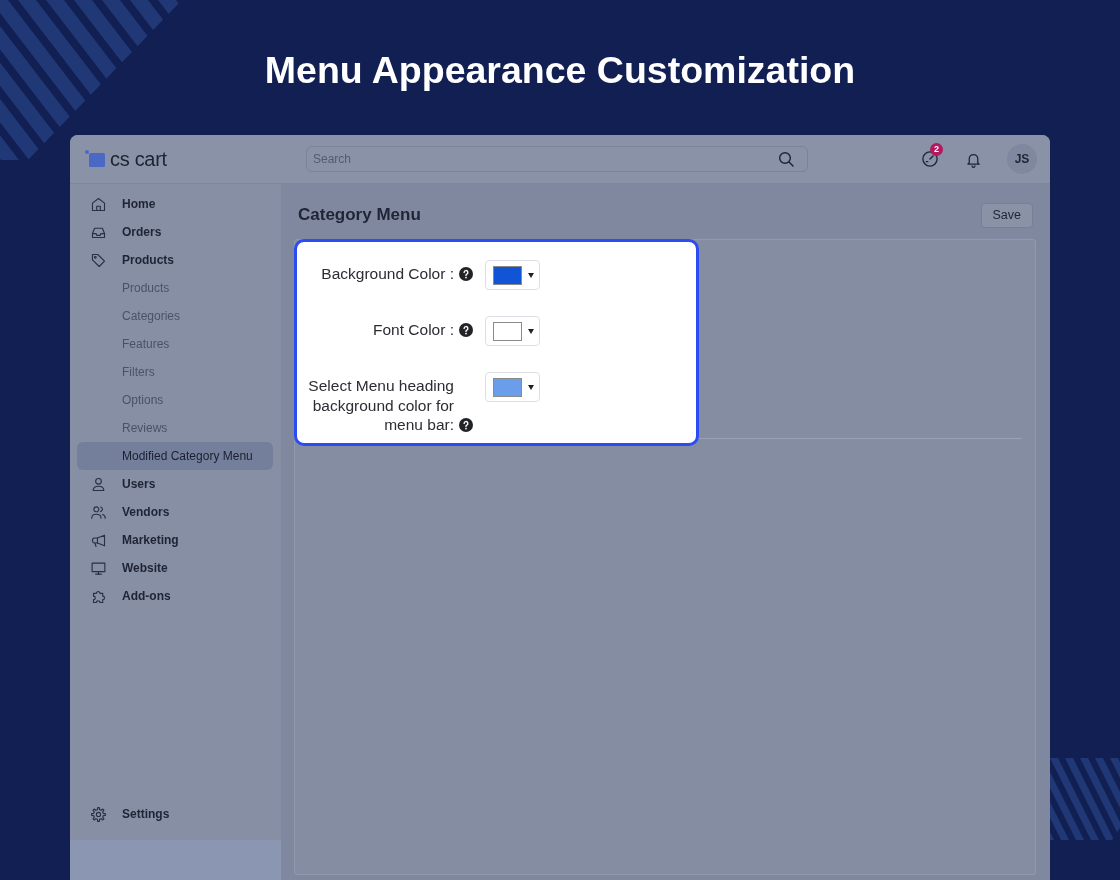  I want to click on count-badge: 2, so click(936, 149).